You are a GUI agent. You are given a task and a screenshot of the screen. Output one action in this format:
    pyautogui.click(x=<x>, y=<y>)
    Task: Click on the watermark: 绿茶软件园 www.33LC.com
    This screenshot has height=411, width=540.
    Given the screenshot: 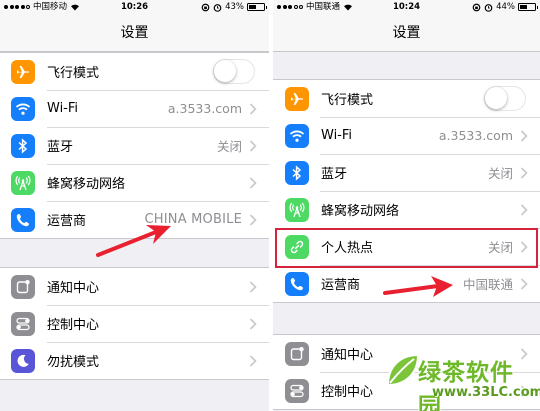 What is the action you would take?
    pyautogui.click(x=461, y=381)
    